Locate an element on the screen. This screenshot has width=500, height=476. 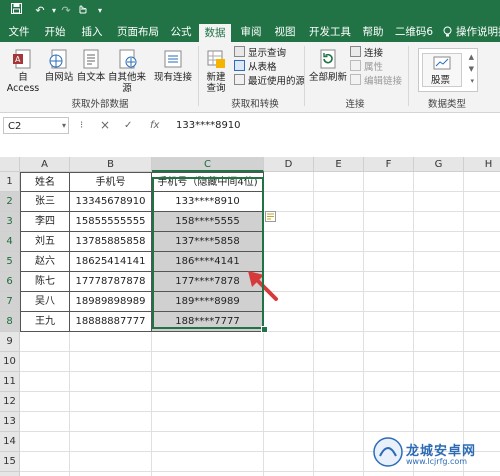
row-header: 2 is located at coordinates (10, 202).